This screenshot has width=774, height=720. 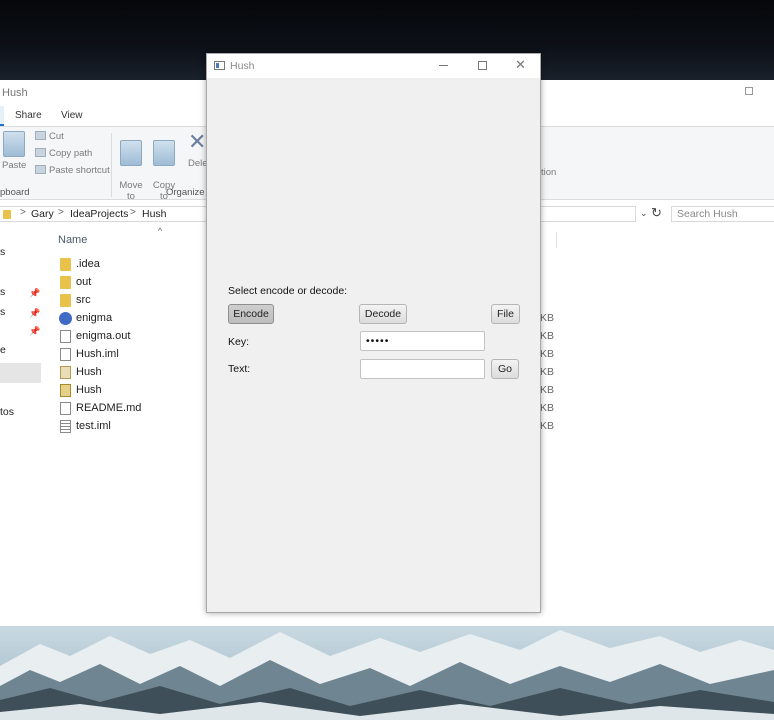 What do you see at coordinates (2, 116) in the screenshot?
I see `tab-home` at bounding box center [2, 116].